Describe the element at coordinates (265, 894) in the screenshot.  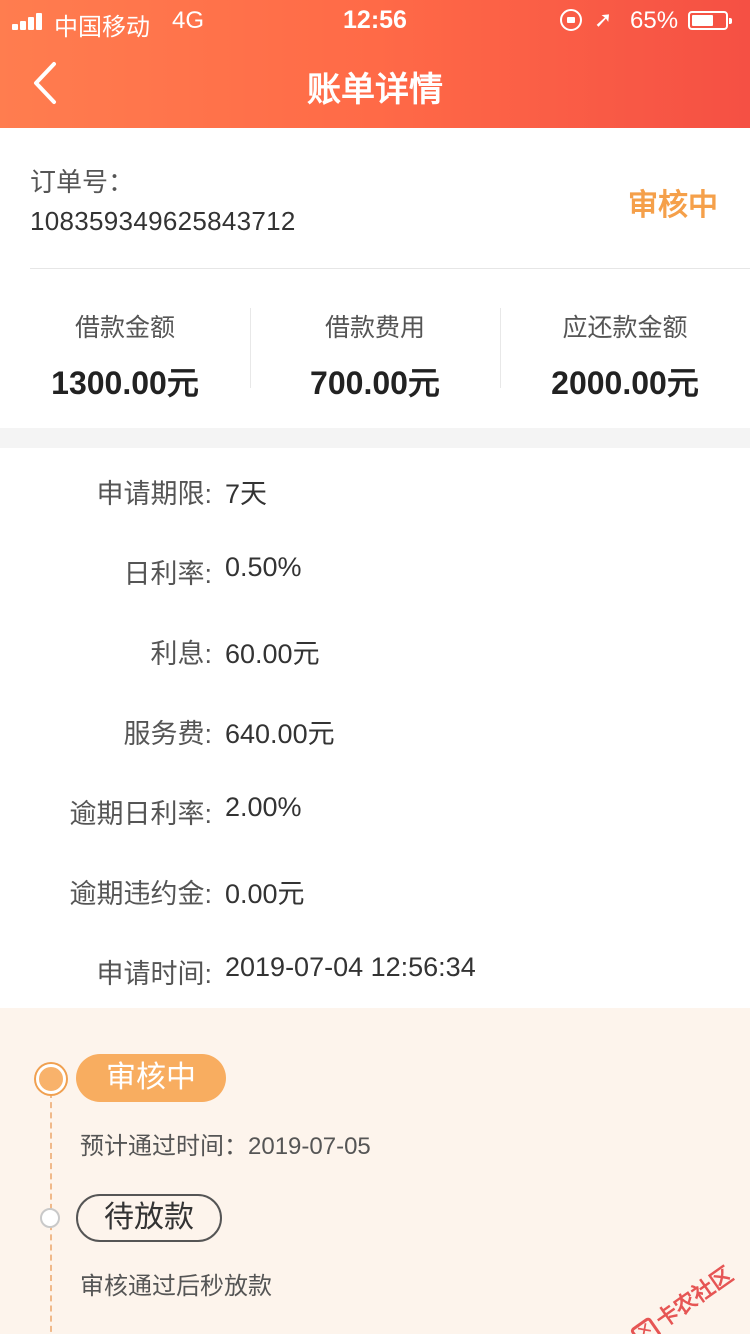
I see `detail-value: 0.00元` at that location.